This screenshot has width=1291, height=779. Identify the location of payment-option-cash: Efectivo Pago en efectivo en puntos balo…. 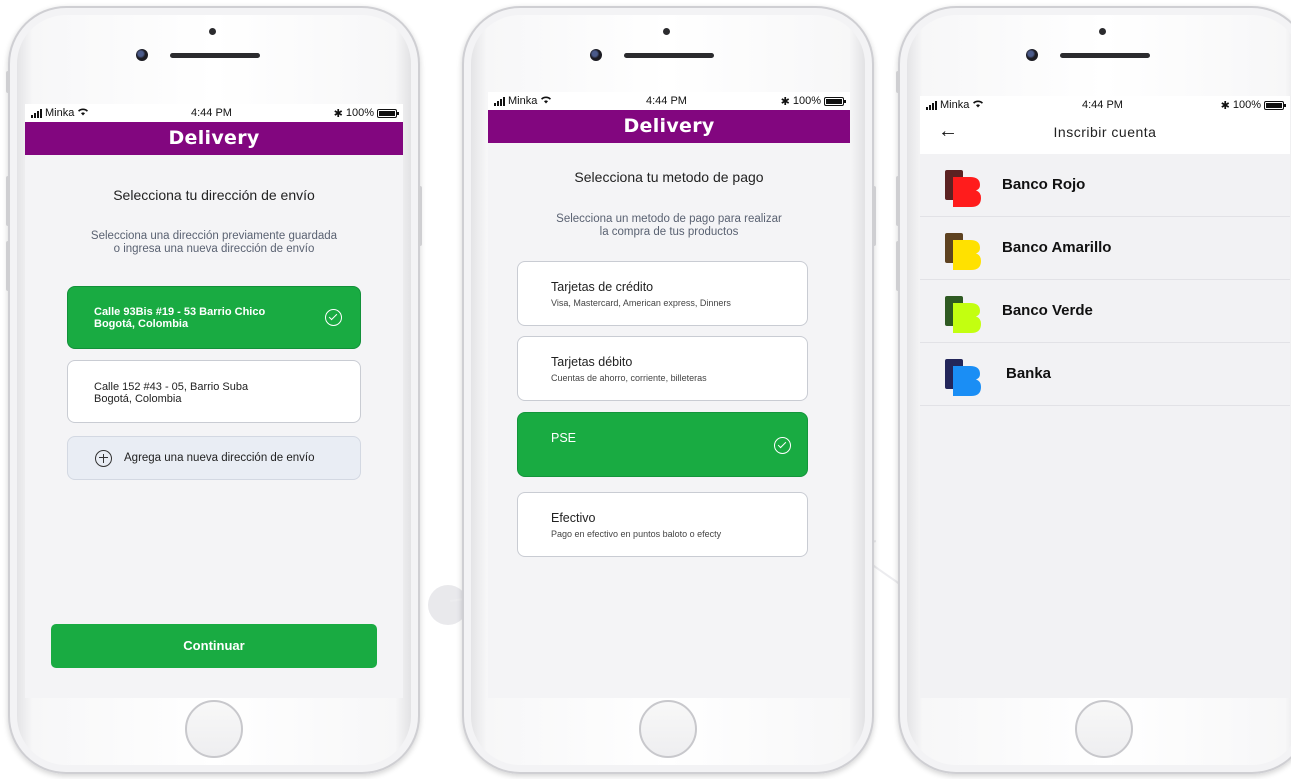
(662, 524).